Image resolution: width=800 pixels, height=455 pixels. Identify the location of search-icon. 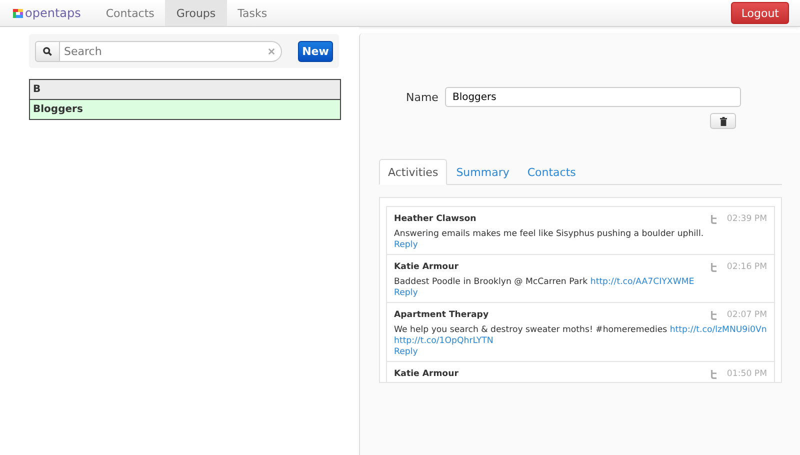
(47, 51).